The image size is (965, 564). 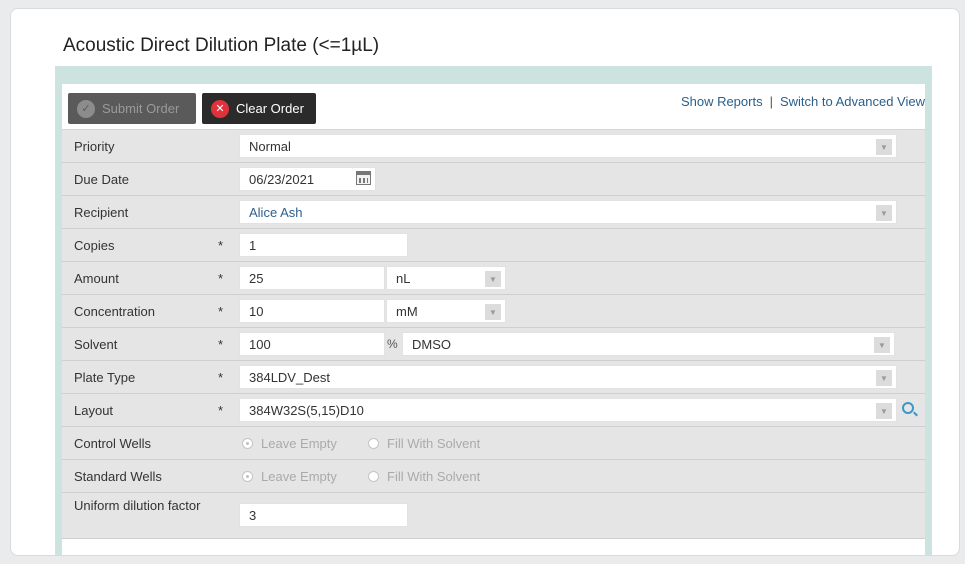 What do you see at coordinates (270, 108) in the screenshot?
I see `clear-order-label: Clear Order` at bounding box center [270, 108].